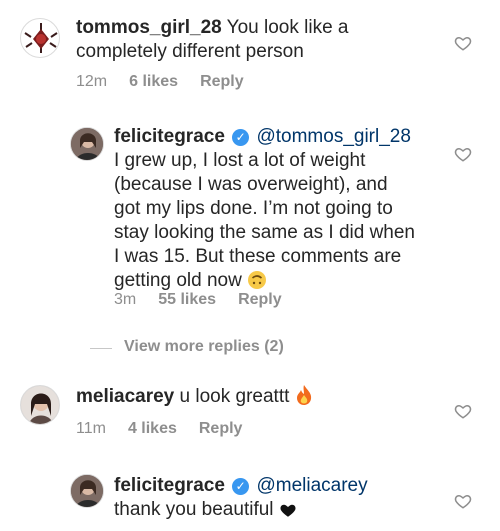 This screenshot has height=531, width=500. What do you see at coordinates (153, 82) in the screenshot?
I see `comment-likes: 6 likes` at bounding box center [153, 82].